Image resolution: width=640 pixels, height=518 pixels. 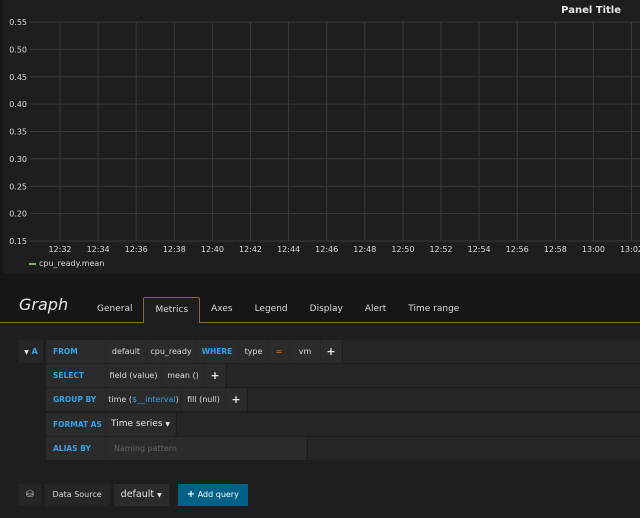 What do you see at coordinates (77, 495) in the screenshot?
I see `datasource-label: Data Source` at bounding box center [77, 495].